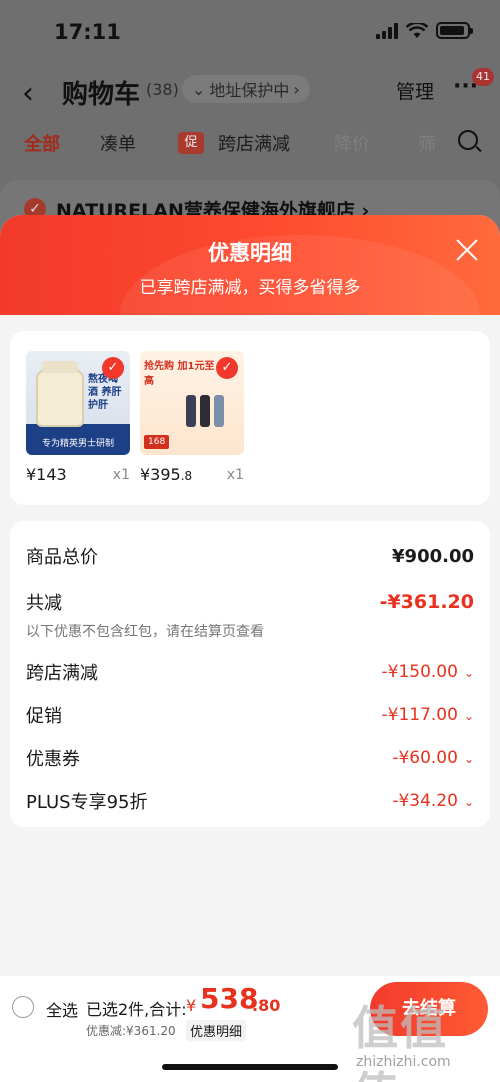 The image size is (500, 1082). I want to click on tab-bundle: 凑单, so click(118, 143).